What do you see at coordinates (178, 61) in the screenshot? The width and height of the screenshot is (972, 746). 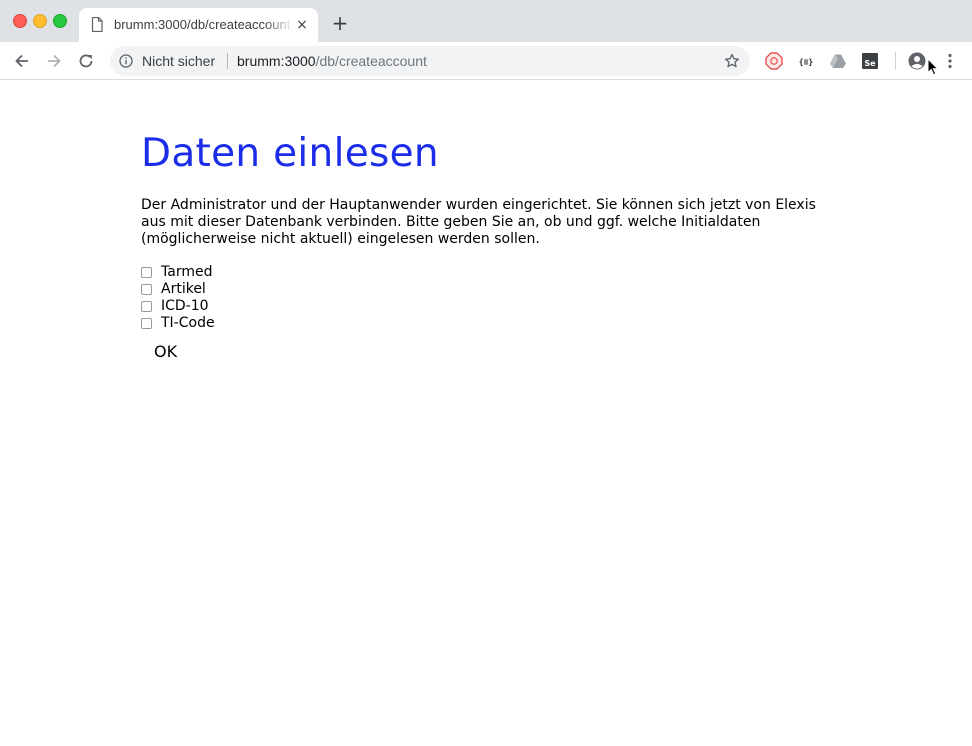 I see `security-label: Nicht sicher` at bounding box center [178, 61].